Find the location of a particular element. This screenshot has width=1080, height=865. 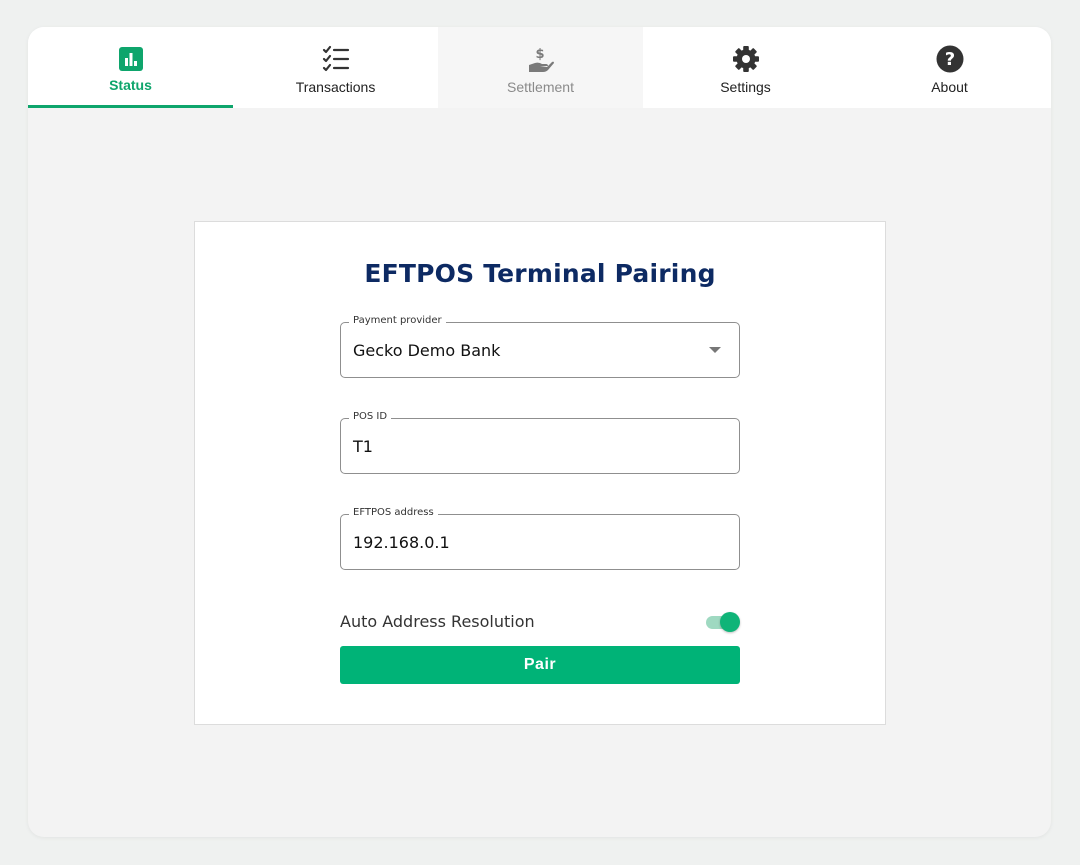

pair-button: Pair is located at coordinates (540, 665).